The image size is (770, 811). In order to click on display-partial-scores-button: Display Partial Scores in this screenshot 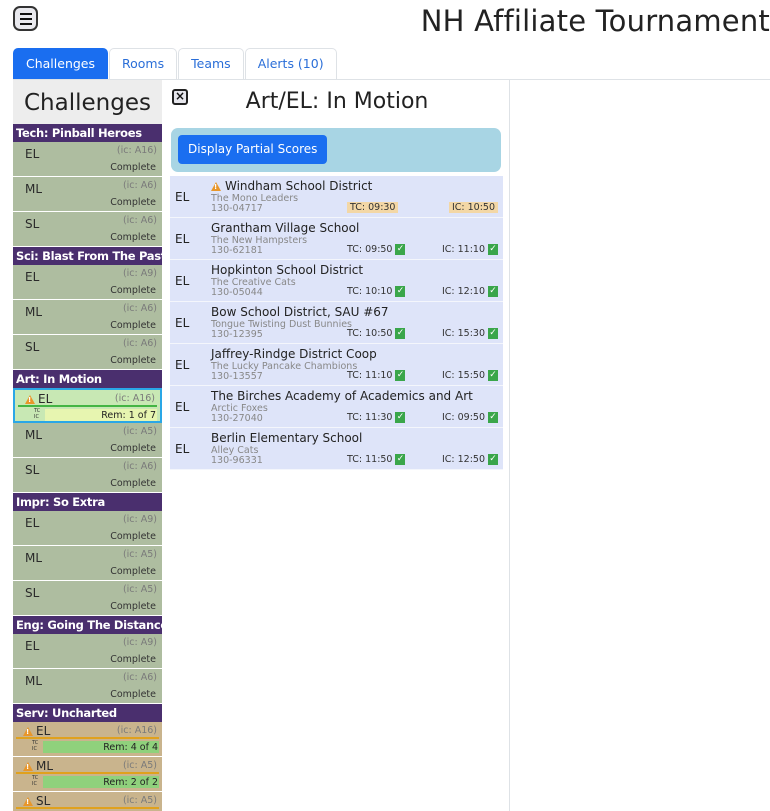, I will do `click(253, 149)`.